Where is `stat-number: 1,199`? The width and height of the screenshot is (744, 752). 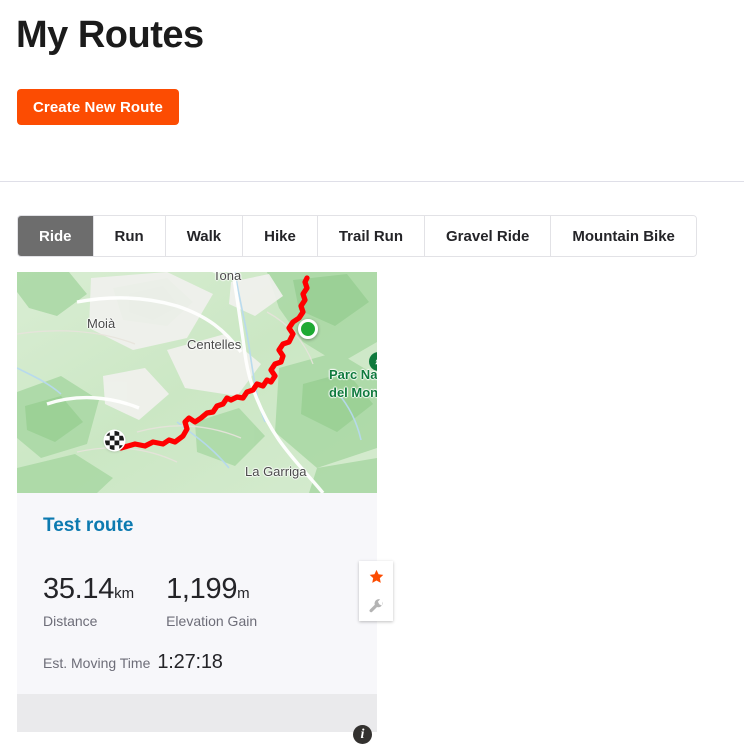
stat-number: 1,199 is located at coordinates (202, 589).